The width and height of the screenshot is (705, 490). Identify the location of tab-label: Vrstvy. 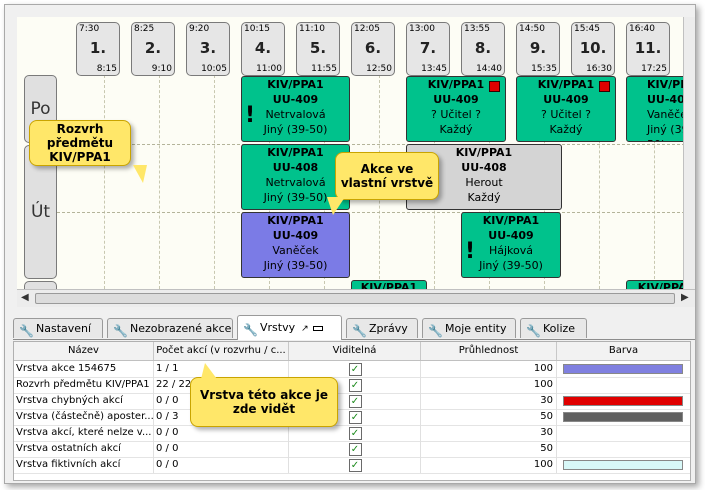
(278, 327).